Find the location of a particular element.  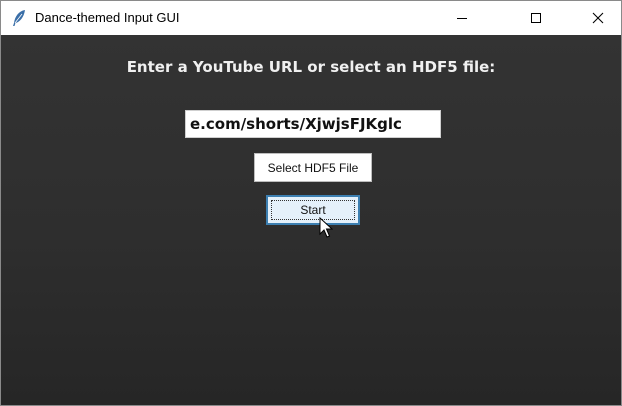

select-hdf5-label: Select HDF5 File is located at coordinates (313, 167).